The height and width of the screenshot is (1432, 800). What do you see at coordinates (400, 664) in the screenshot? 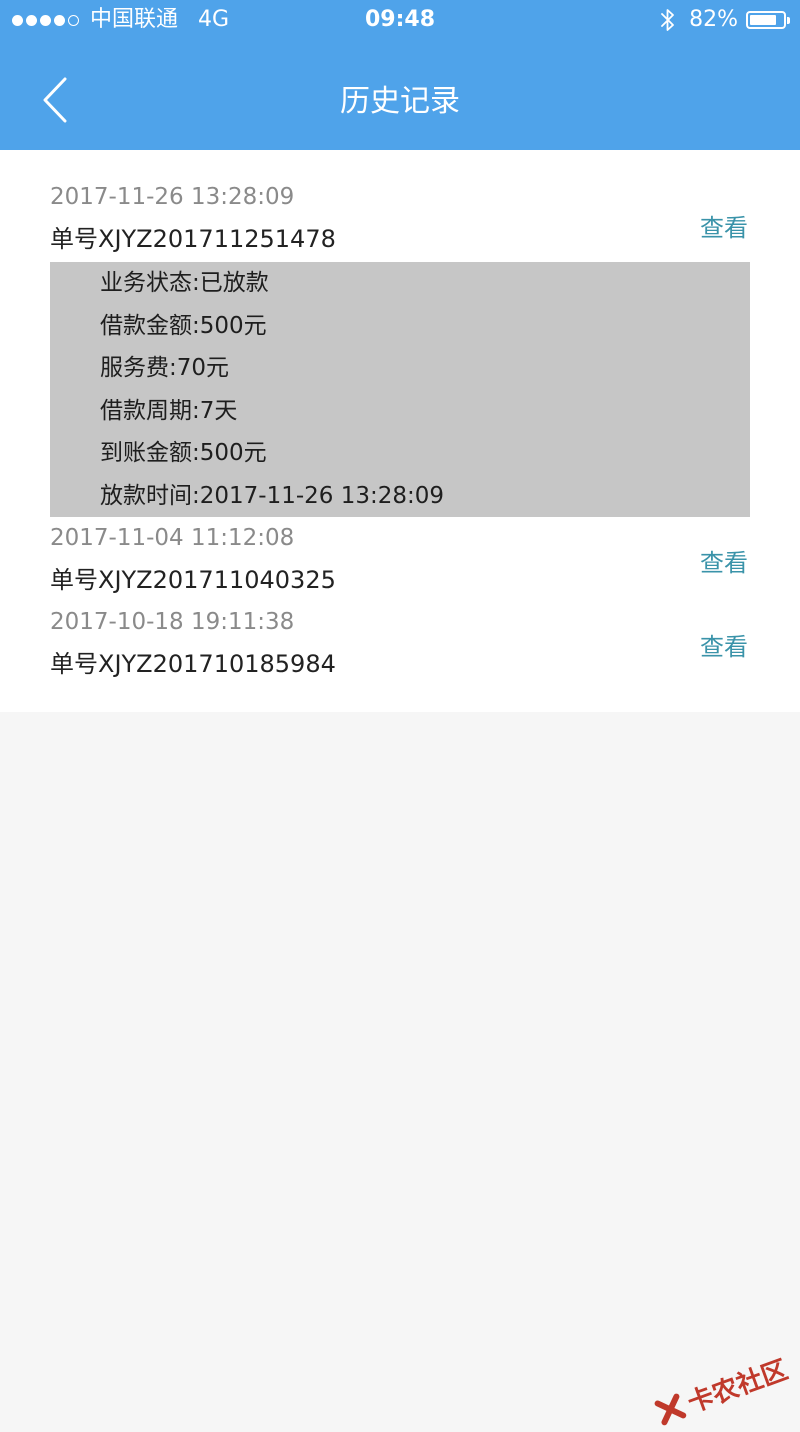
I see `record-order-number: 单号XJYZ201710185984` at bounding box center [400, 664].